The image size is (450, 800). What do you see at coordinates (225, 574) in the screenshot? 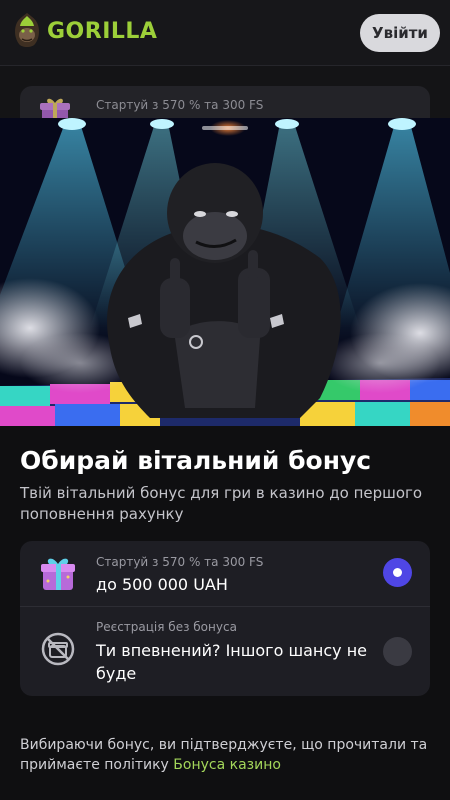
I see `bonus-option-welcome: Стартуй з 570 % та 300 FS до 500 000 UAH` at bounding box center [225, 574].